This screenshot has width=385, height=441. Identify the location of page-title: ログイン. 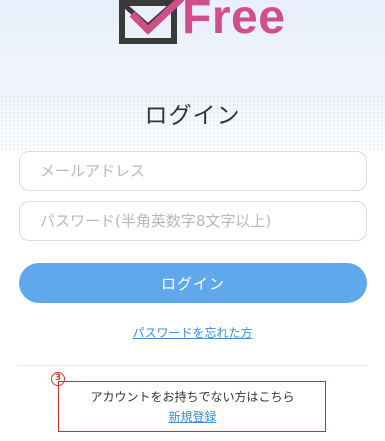
(192, 116).